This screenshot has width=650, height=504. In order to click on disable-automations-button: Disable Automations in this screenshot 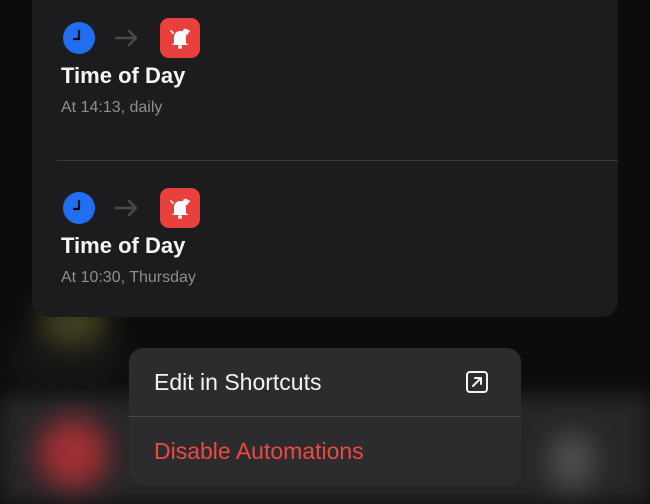, I will do `click(325, 451)`.